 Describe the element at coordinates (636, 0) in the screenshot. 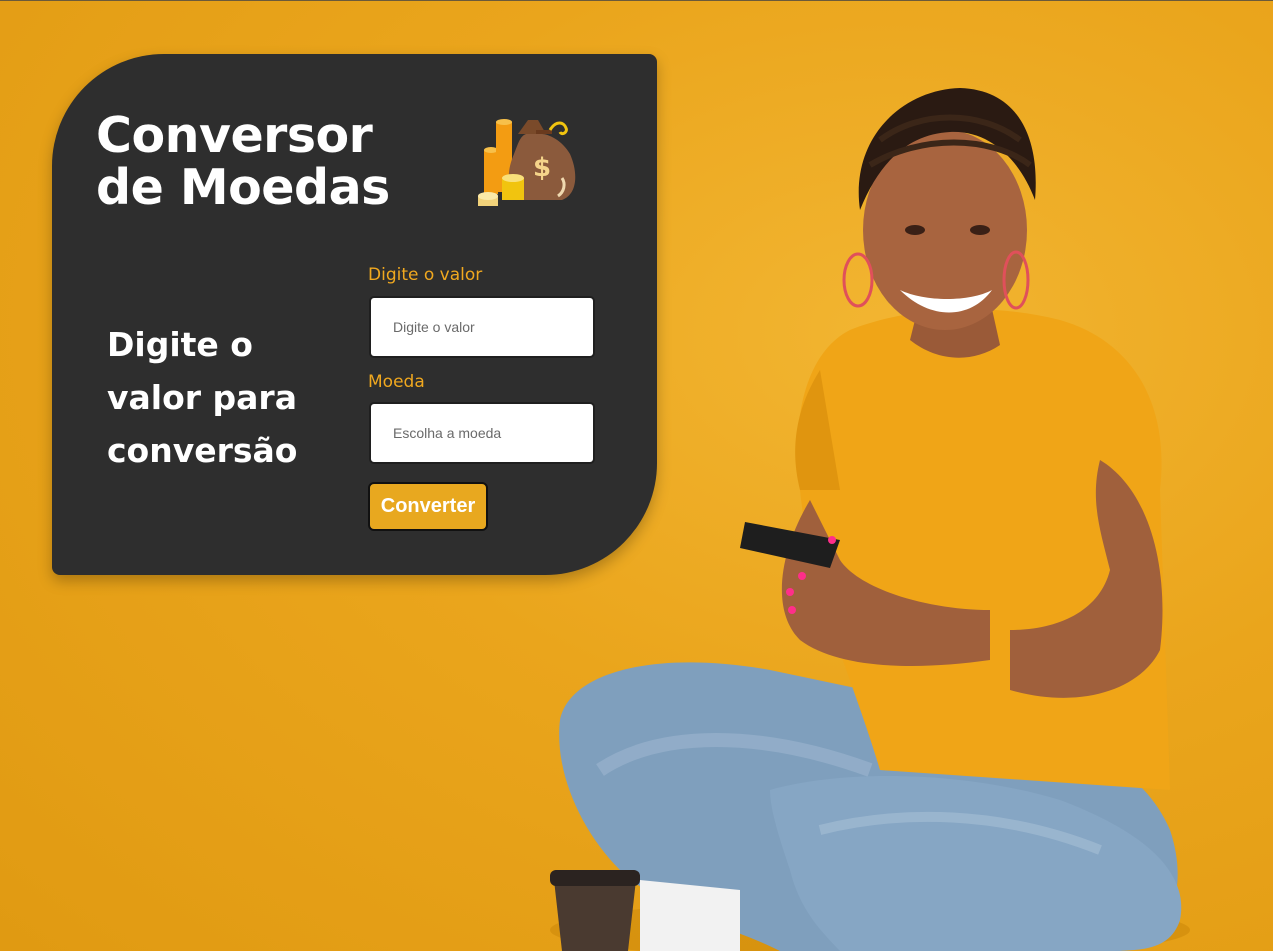

I see `top-border` at that location.